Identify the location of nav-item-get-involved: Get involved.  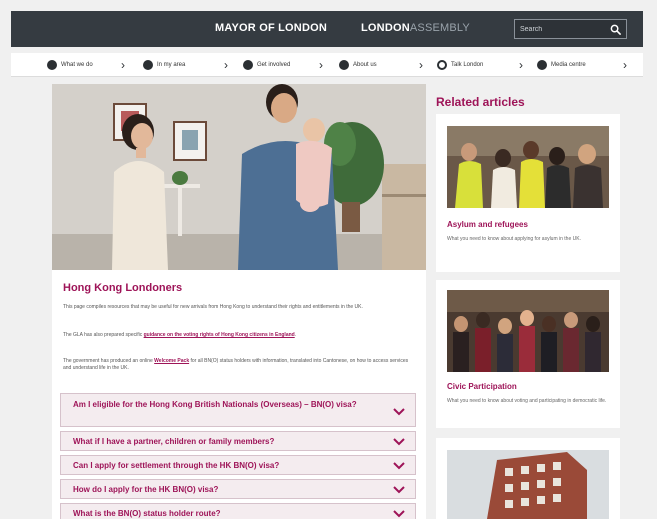
(266, 65).